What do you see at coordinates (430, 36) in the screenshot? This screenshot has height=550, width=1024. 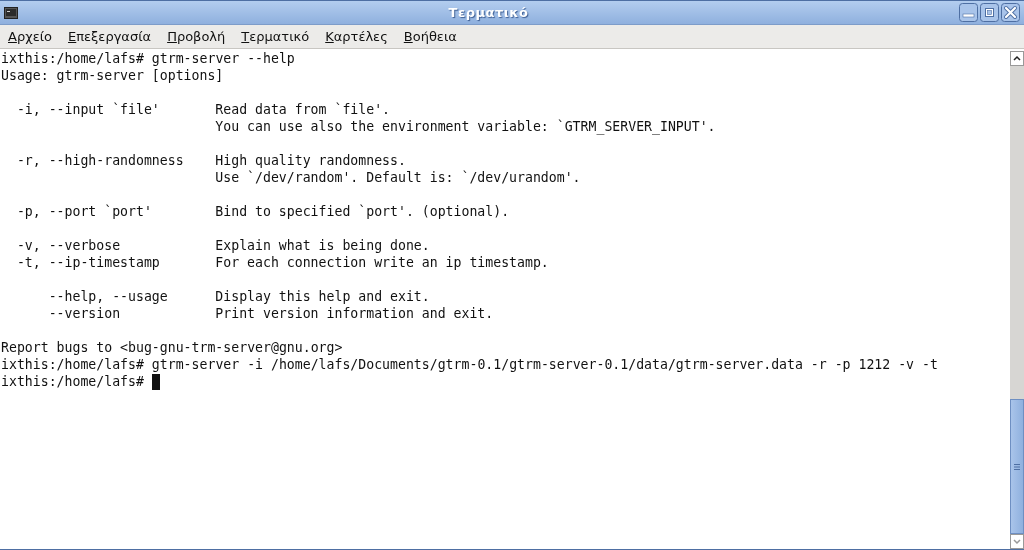 I see `menu-item: Βοήθεια` at bounding box center [430, 36].